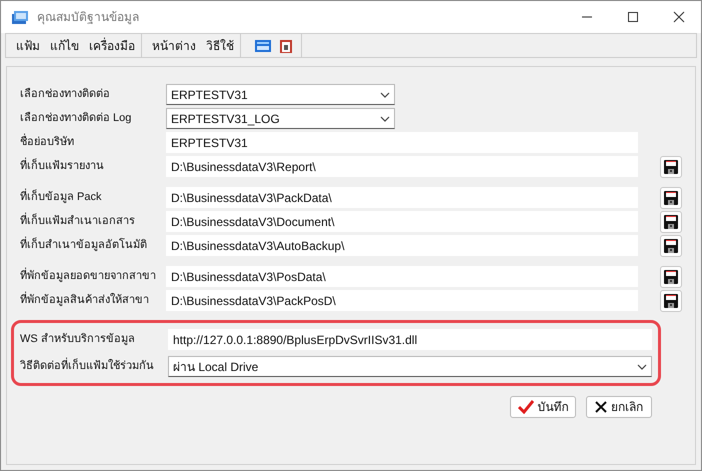  Describe the element at coordinates (65, 94) in the screenshot. I see `field-label: เลือกช่องทางติดต่อ` at that location.